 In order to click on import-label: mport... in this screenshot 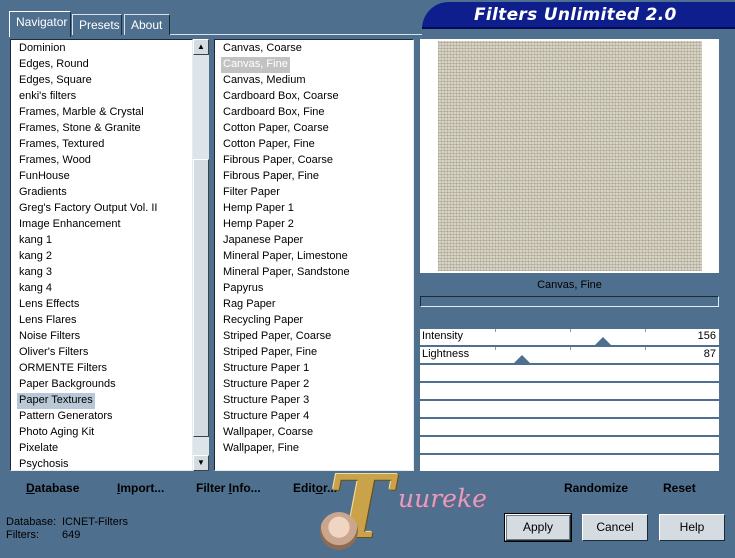, I will do `click(142, 488)`.